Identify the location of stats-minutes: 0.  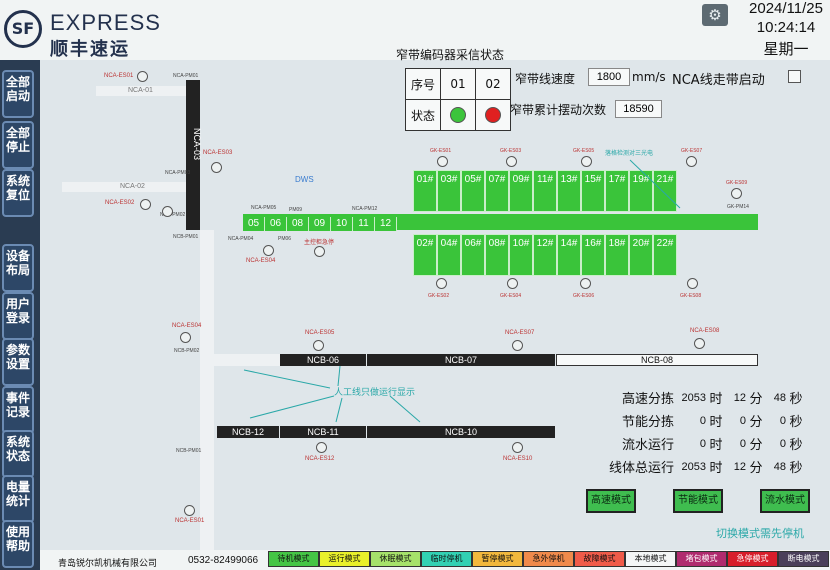
(742, 420).